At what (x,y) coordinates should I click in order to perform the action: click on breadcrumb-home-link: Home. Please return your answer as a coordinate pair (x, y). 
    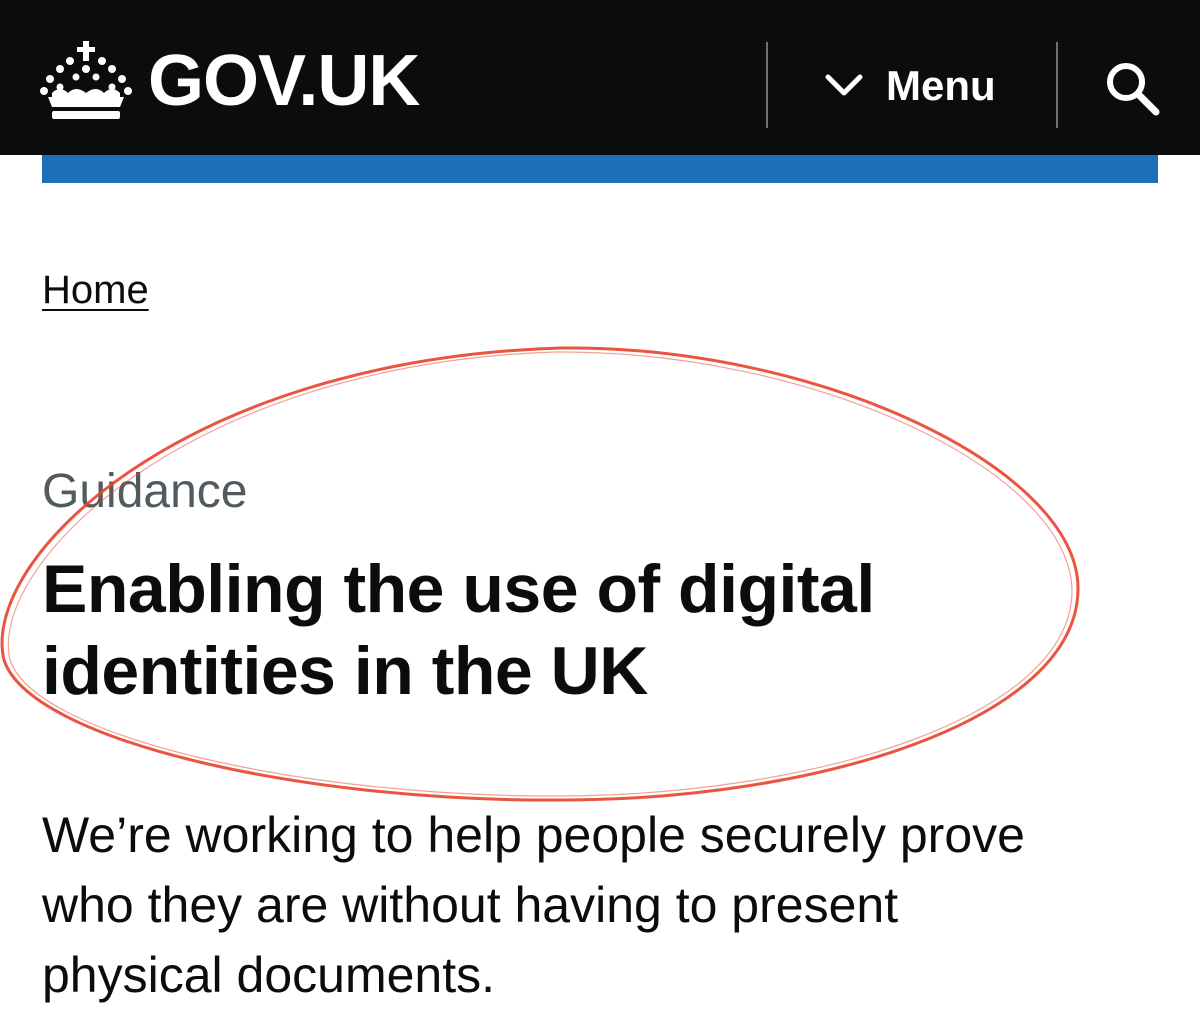
    Looking at the image, I should click on (95, 290).